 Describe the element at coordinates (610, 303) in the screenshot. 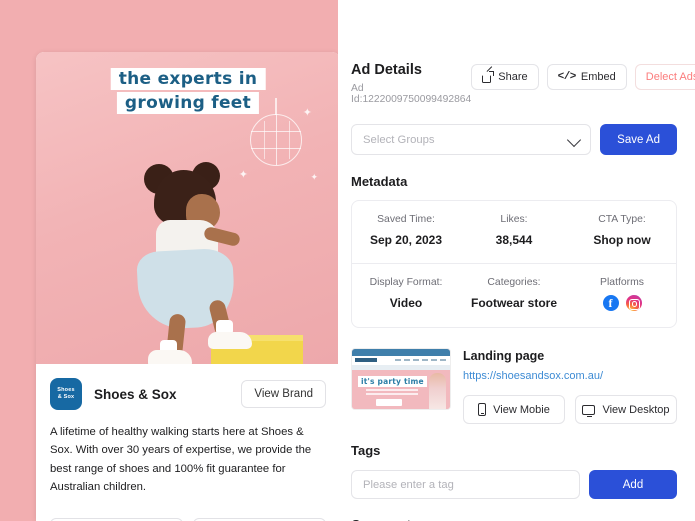

I see `facebook-icon: f` at that location.